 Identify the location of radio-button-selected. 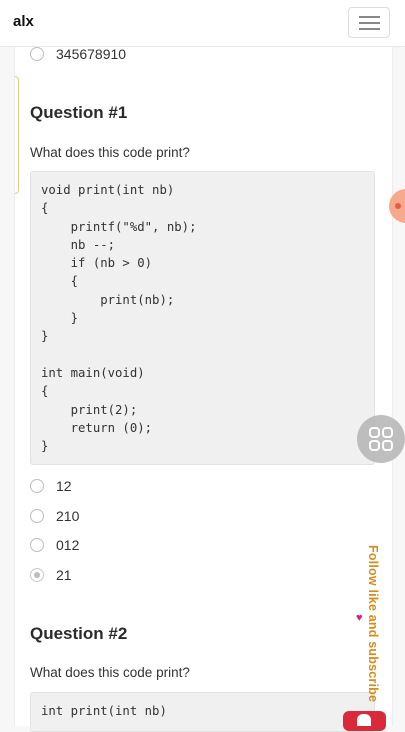
(37, 575).